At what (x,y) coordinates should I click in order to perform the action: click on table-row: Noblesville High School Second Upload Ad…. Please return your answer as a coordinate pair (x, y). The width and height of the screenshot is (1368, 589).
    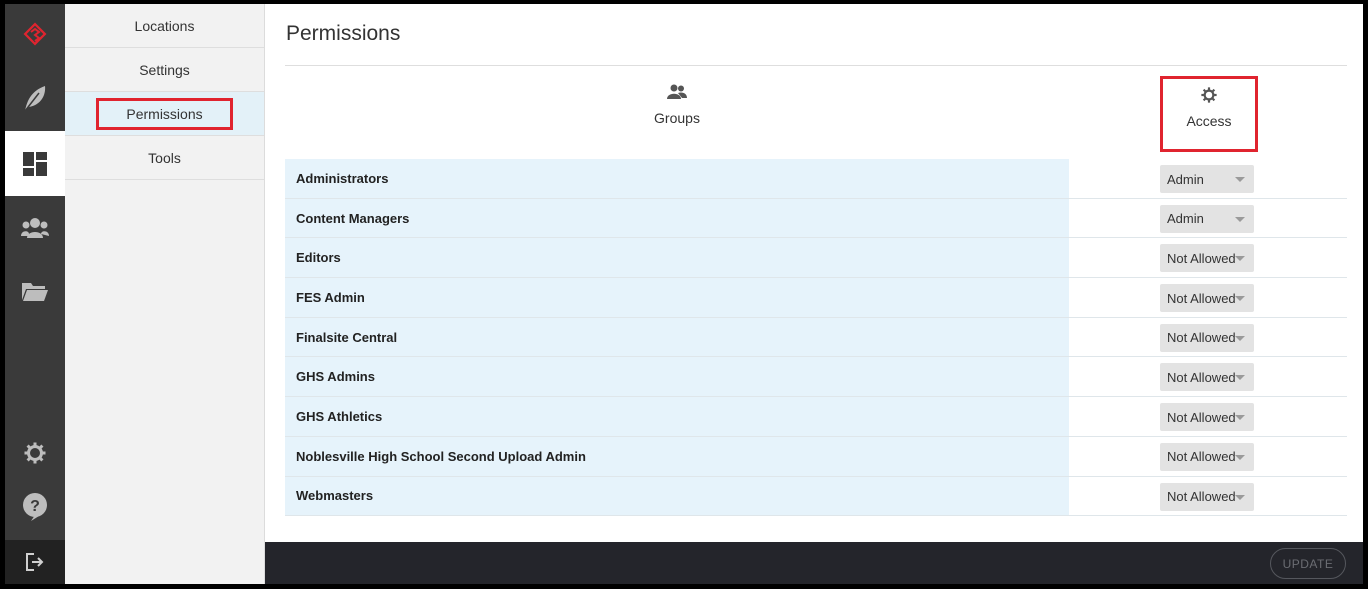
    Looking at the image, I should click on (816, 456).